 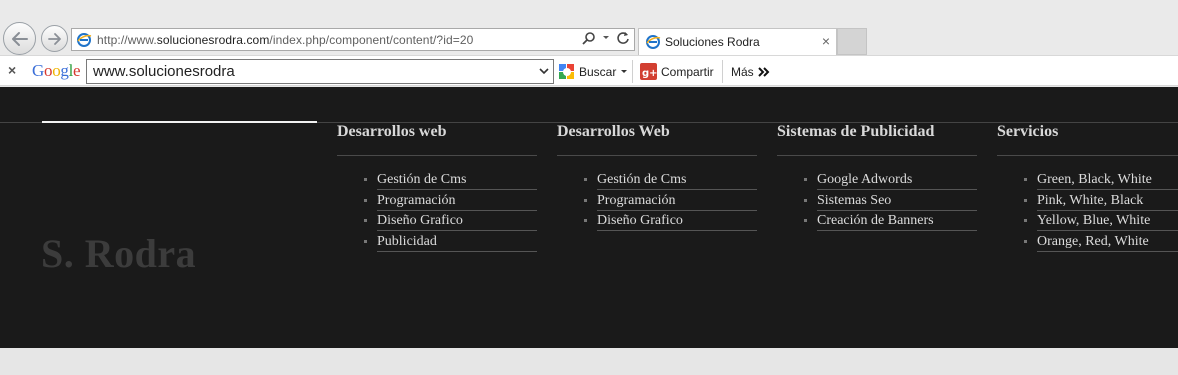 I want to click on menu-item-link: Yellow, Blue, White, so click(x=1107, y=221).